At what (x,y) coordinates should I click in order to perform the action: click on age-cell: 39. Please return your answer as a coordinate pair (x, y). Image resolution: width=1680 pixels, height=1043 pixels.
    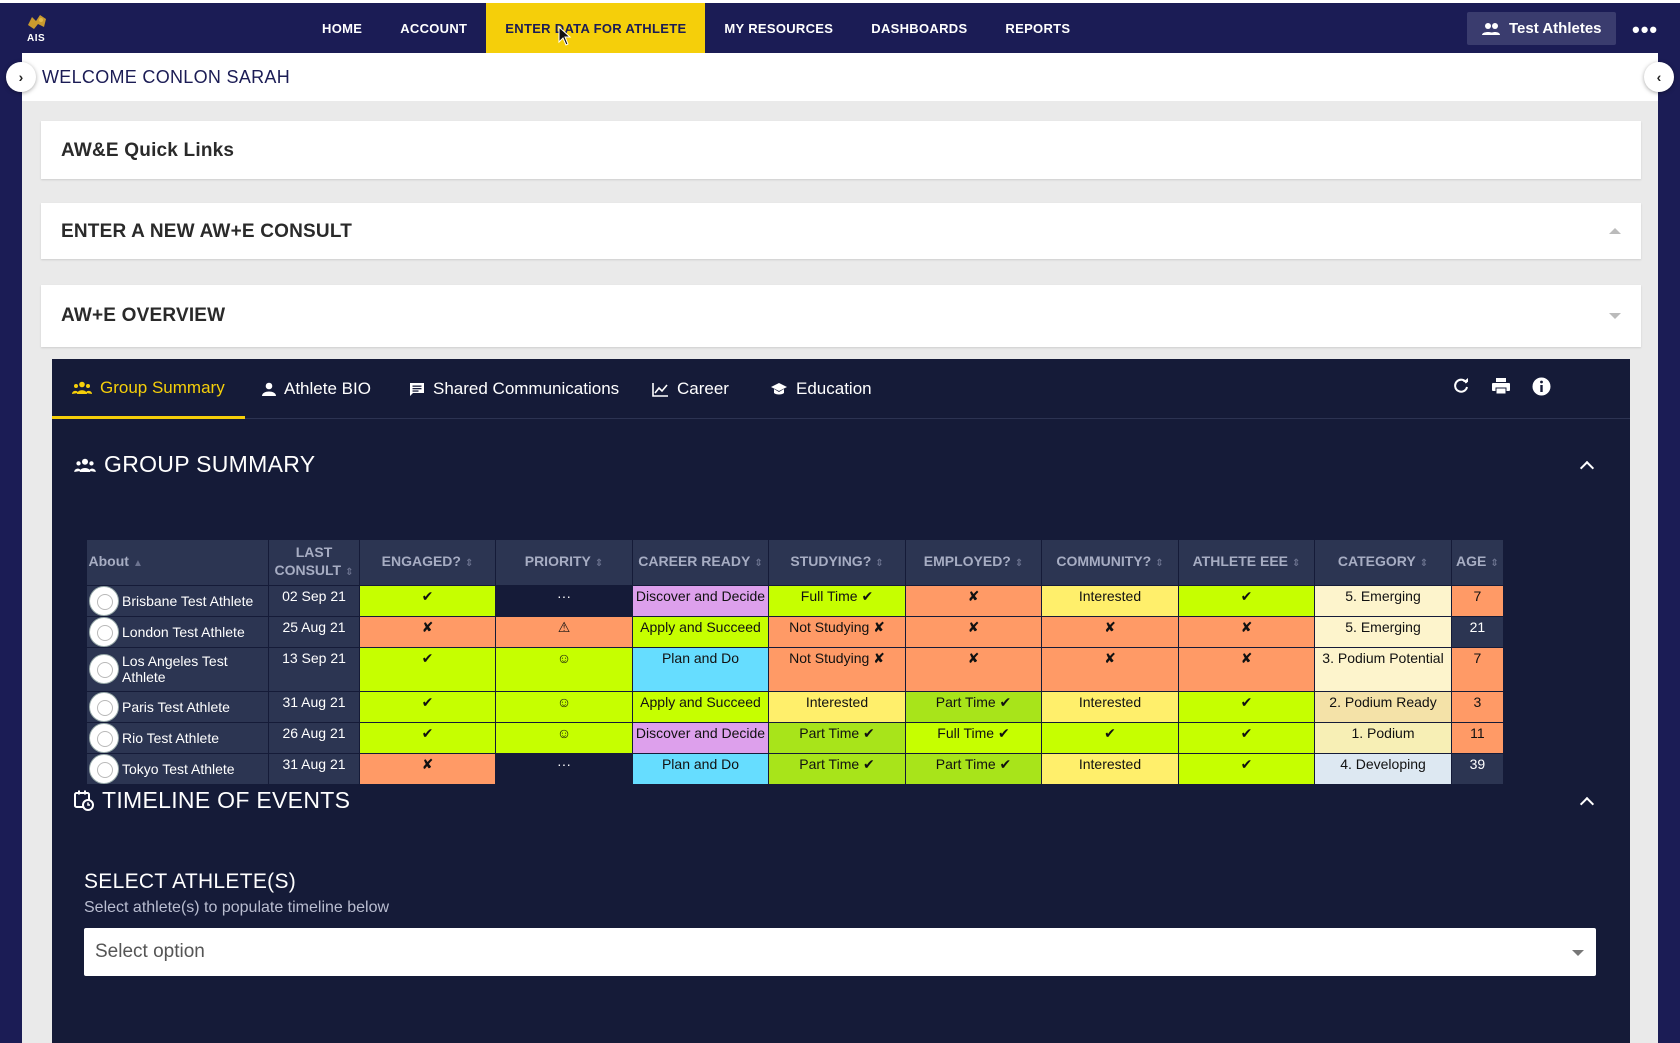
    Looking at the image, I should click on (1477, 768).